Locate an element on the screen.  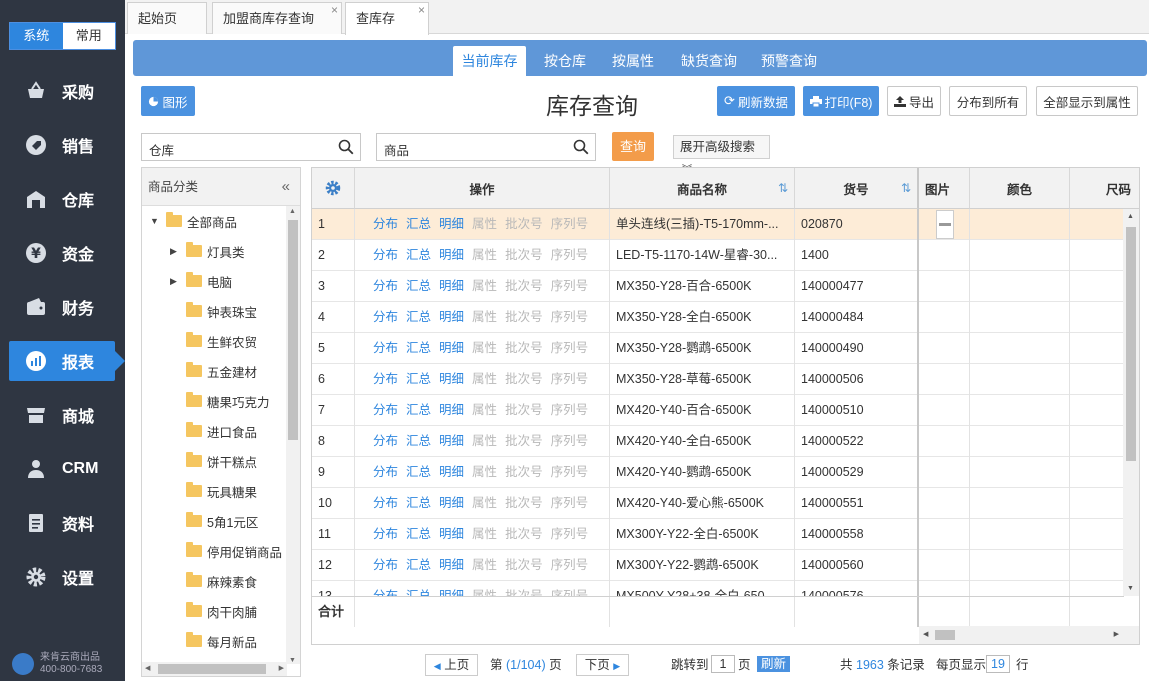
tree-node: 麻辣素食 is located at coordinates (221, 581).